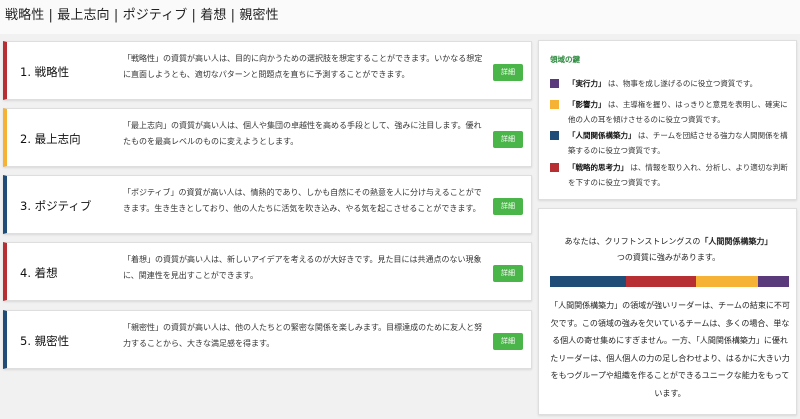  What do you see at coordinates (668, 257) in the screenshot?
I see `summary-suffix: つの資質に強みがあります。` at bounding box center [668, 257].